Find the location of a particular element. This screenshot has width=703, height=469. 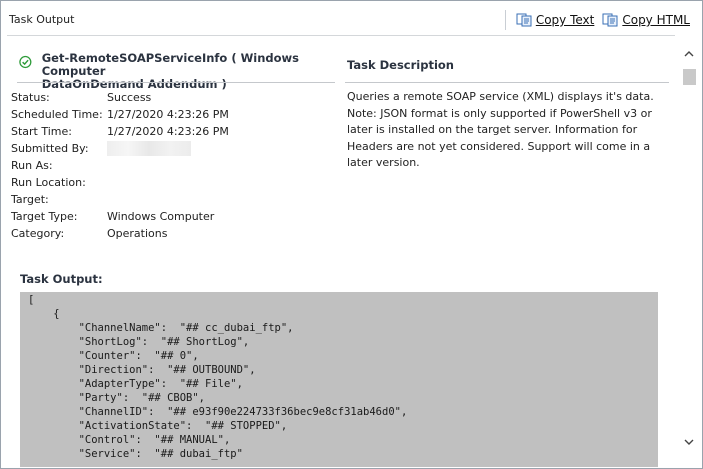

detail-row-scheduled-time: Scheduled Time: 1/27/2020 4:23:26 PM is located at coordinates (120, 114).